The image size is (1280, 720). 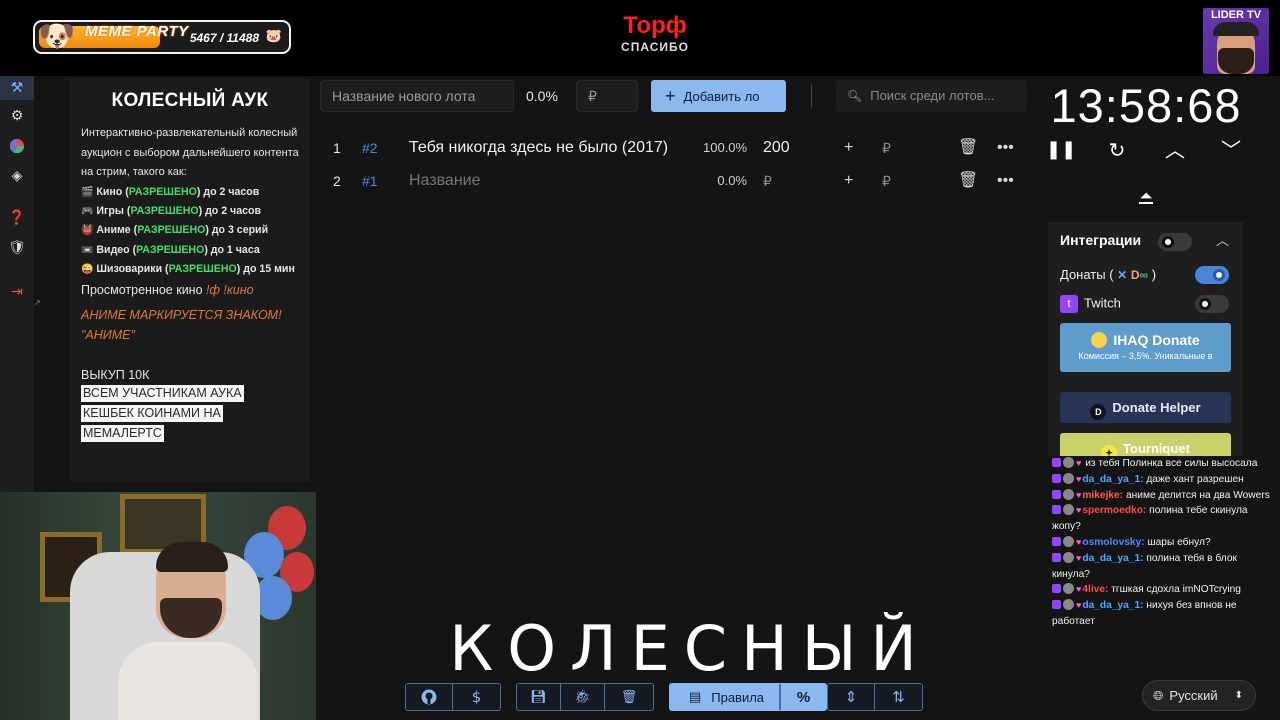 I want to click on doge-icon: 🐶, so click(x=57, y=37).